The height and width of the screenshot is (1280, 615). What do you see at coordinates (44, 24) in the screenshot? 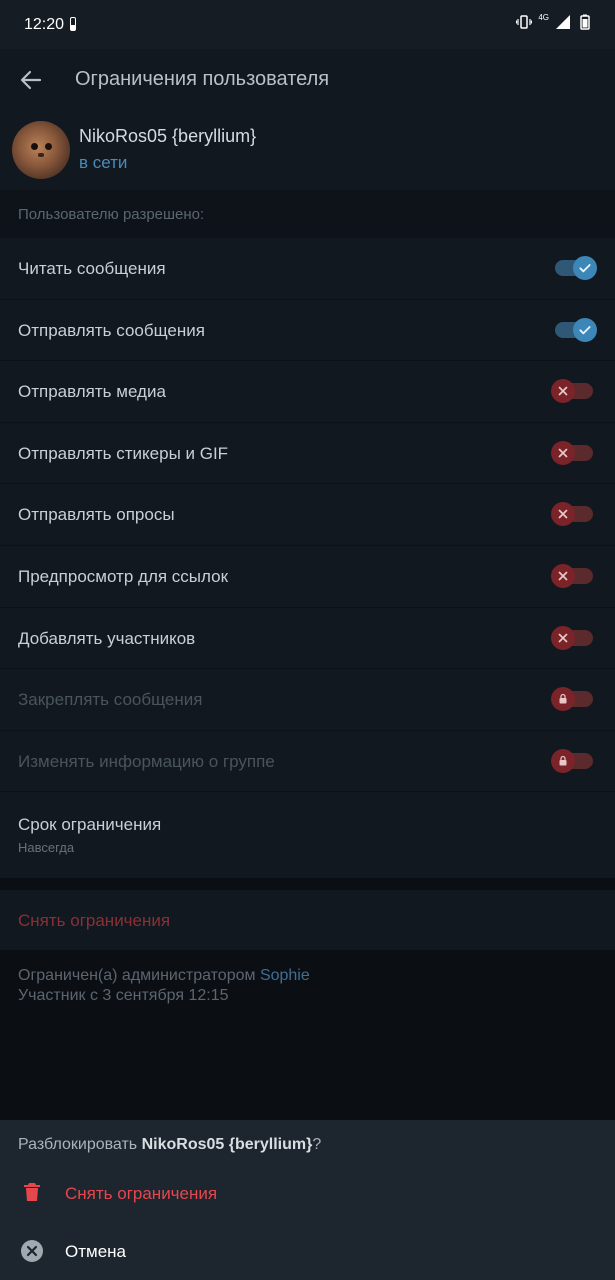
I see `status-time: 12:20` at bounding box center [44, 24].